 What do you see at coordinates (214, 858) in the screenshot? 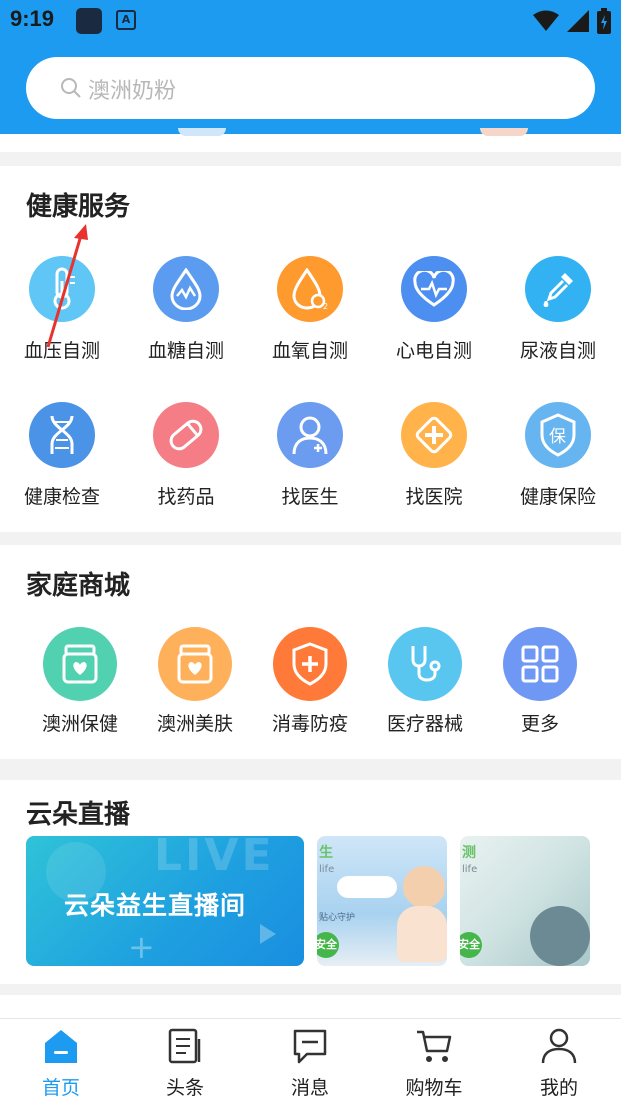
I see `live-watermark: LIVE` at bounding box center [214, 858].